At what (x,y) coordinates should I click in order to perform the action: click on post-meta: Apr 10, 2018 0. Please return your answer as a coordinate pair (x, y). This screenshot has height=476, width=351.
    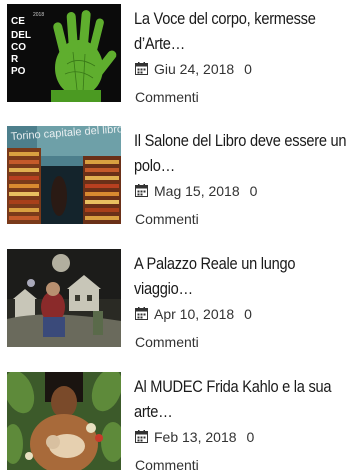
    Looking at the image, I should click on (193, 314).